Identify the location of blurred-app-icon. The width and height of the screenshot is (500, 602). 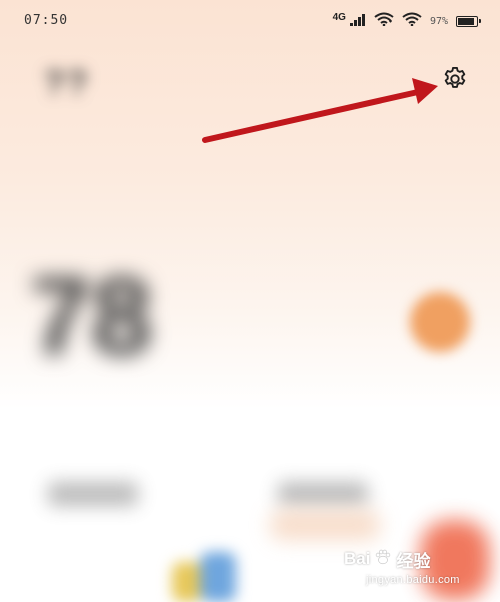
(207, 577).